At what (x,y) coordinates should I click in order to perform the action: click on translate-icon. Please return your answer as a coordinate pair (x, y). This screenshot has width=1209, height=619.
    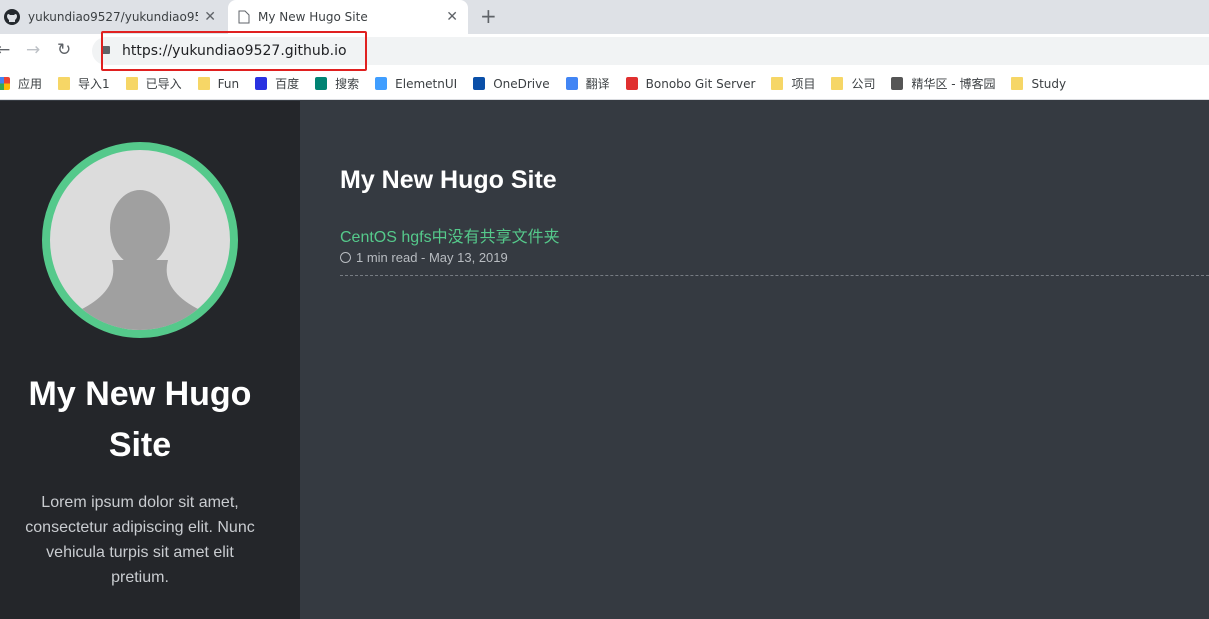
    Looking at the image, I should click on (571, 83).